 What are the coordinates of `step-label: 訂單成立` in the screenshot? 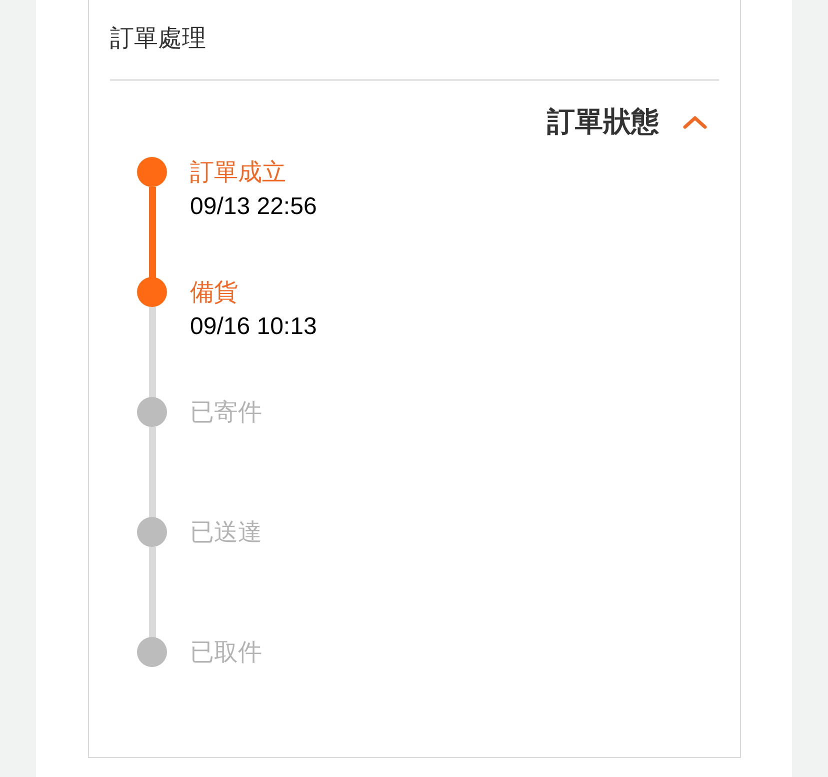 It's located at (238, 173).